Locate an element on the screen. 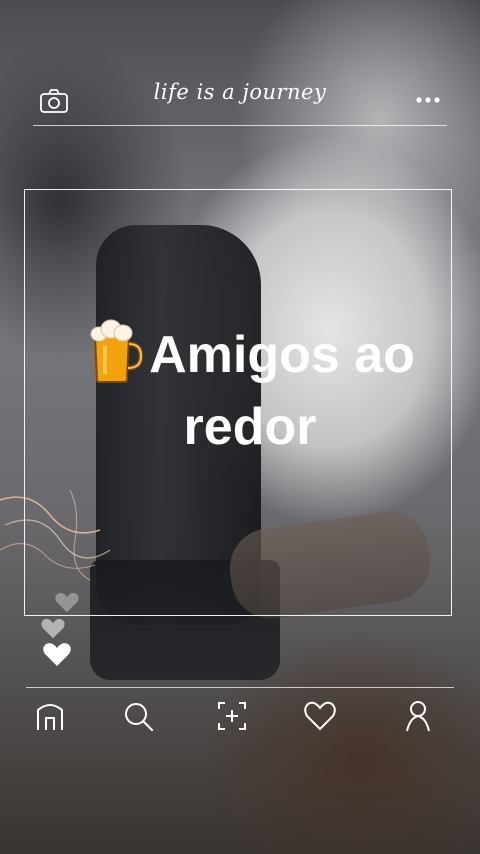 Image resolution: width=480 pixels, height=854 pixels. headline-line-1: Amigos ao is located at coordinates (250, 354).